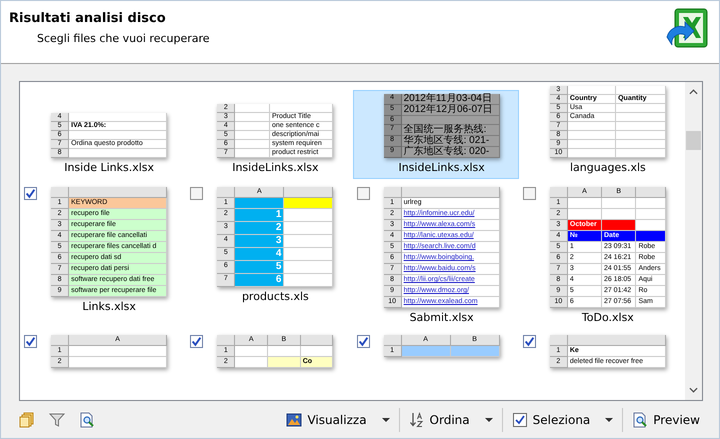 The width and height of the screenshot is (720, 439). I want to click on file-name: Links.xlsx, so click(109, 306).